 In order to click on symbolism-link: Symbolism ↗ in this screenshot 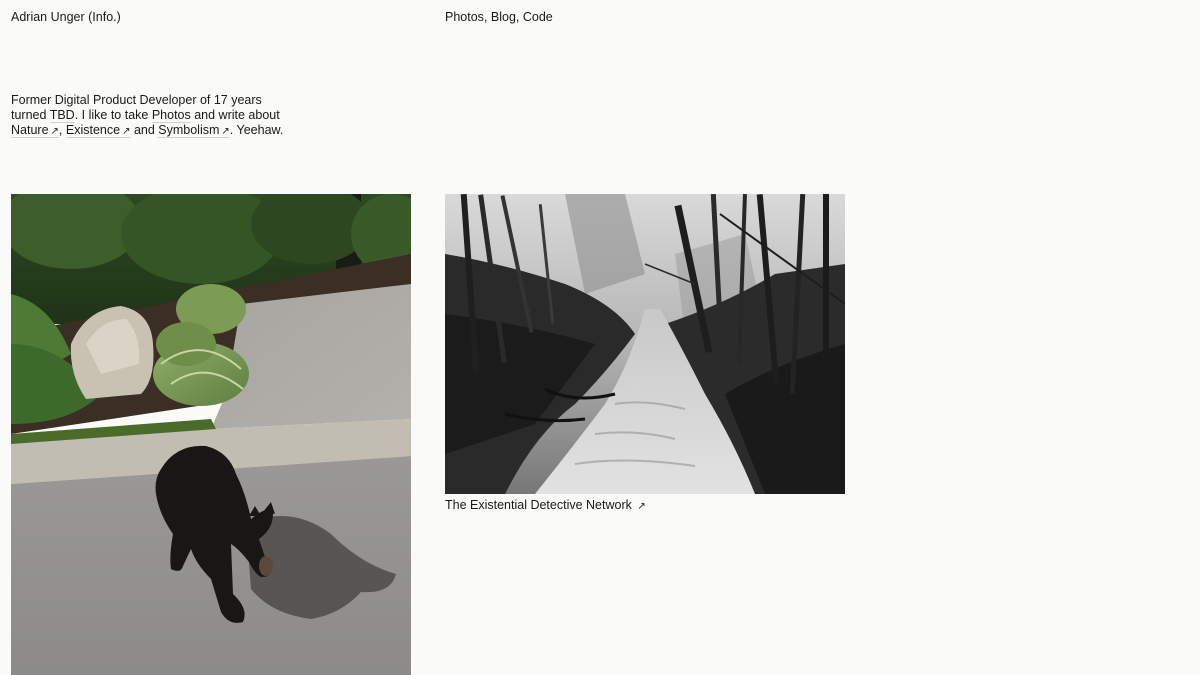, I will do `click(194, 130)`.